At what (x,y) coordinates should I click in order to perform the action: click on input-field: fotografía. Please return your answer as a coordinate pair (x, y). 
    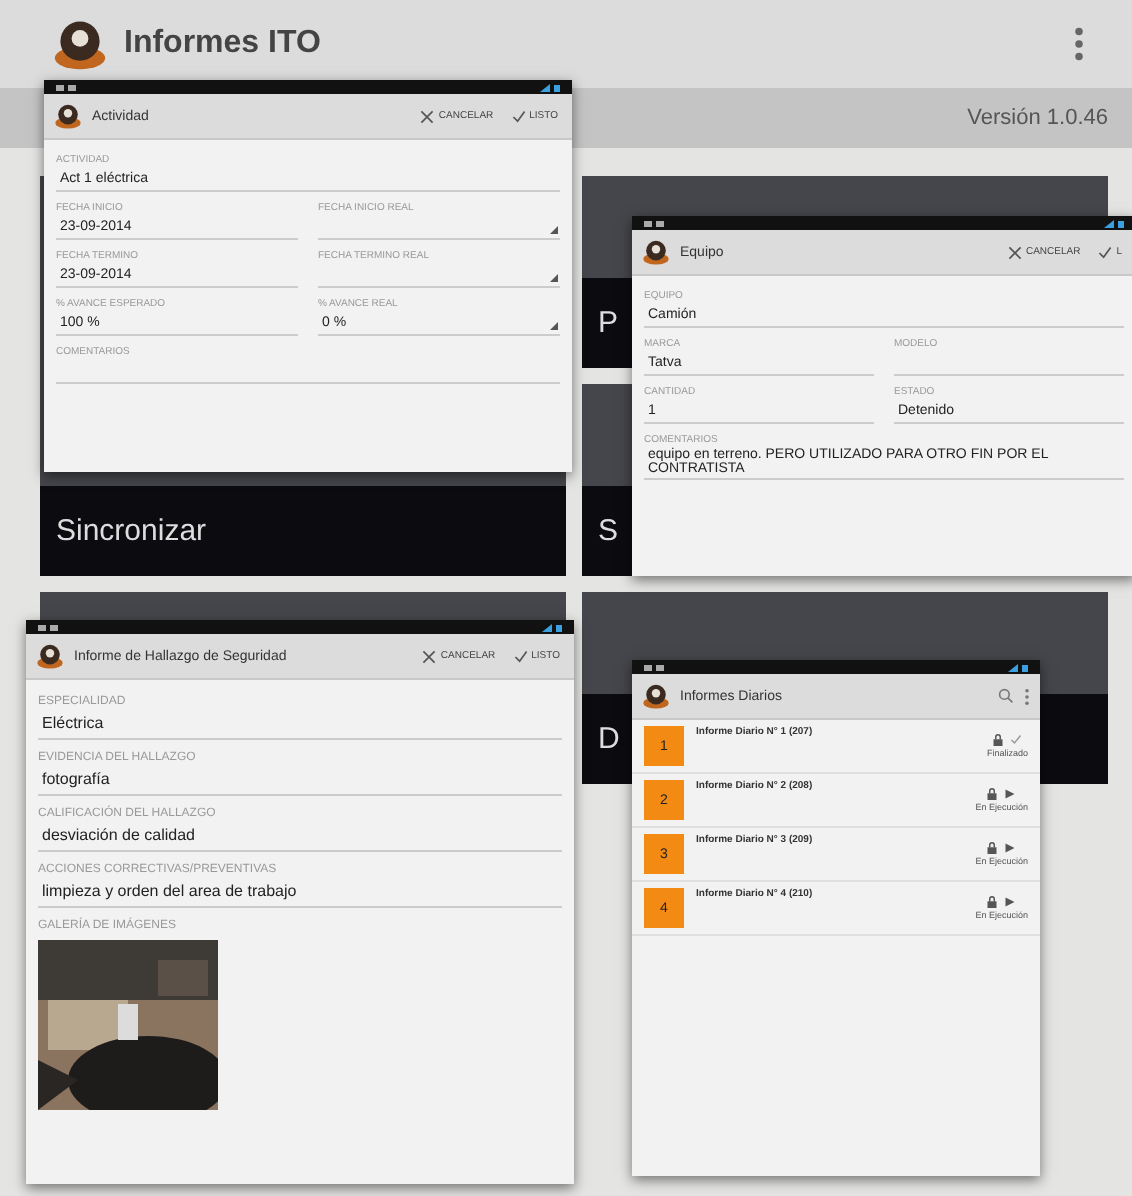
    Looking at the image, I should click on (300, 780).